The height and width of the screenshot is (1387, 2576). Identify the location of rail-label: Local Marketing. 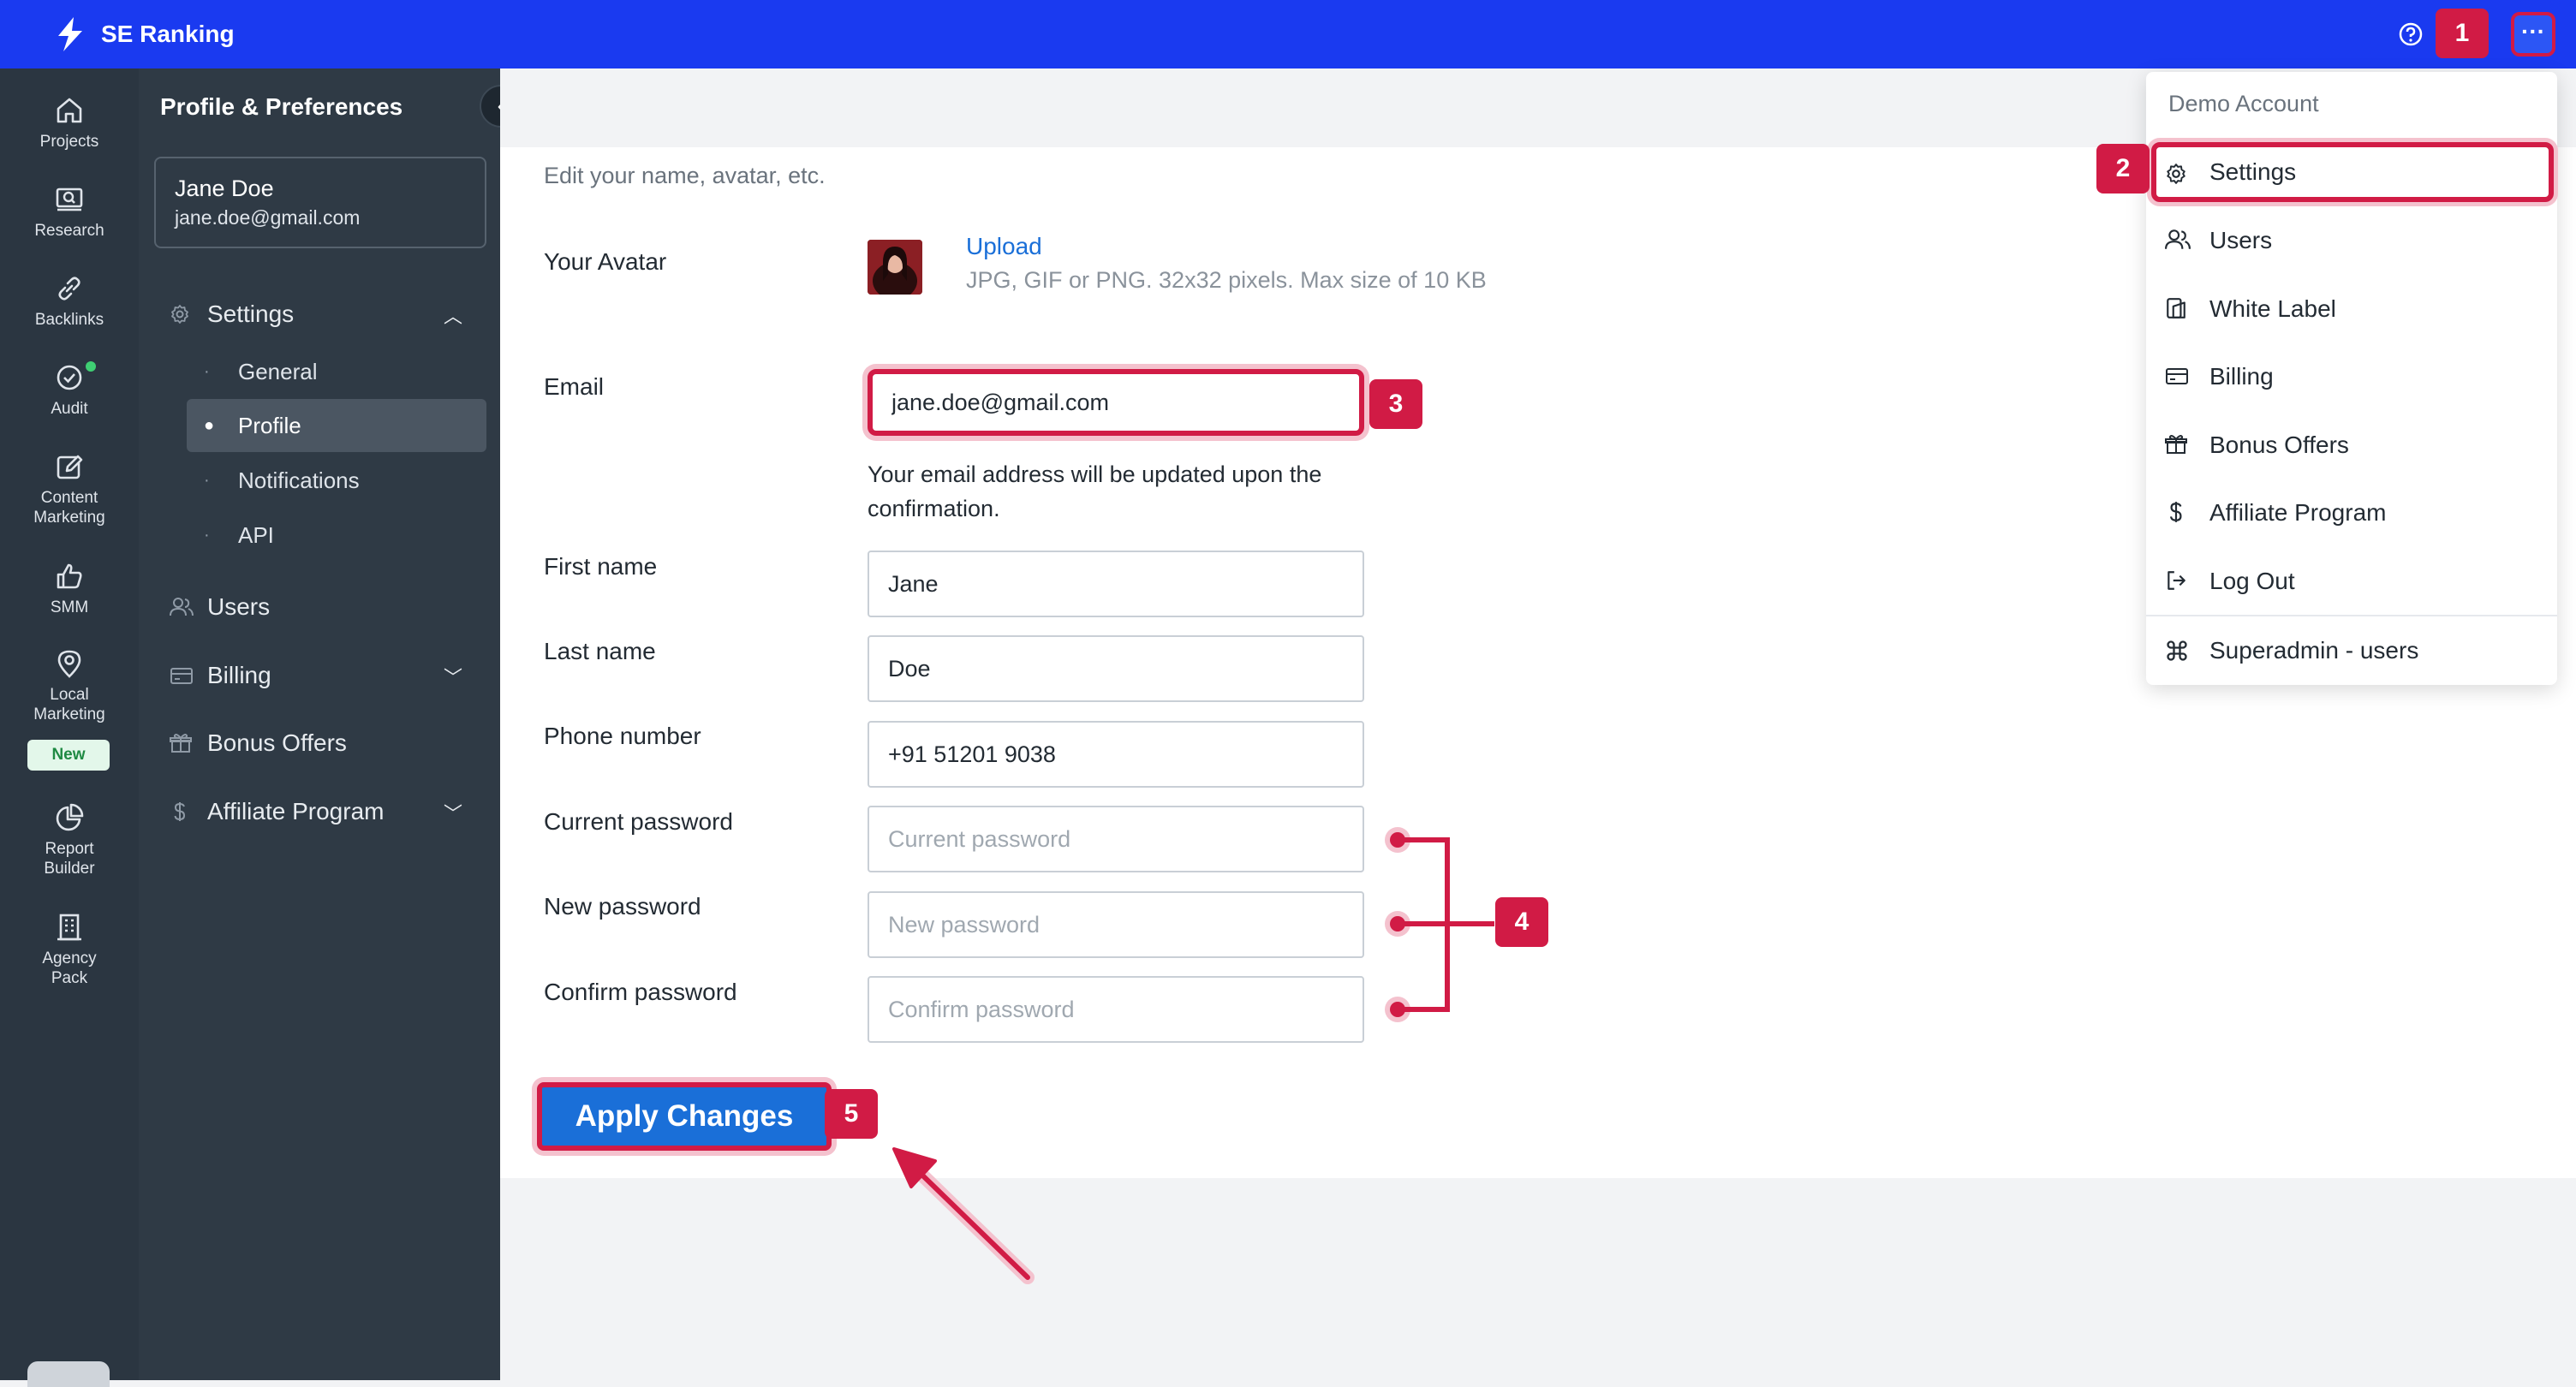
(69, 704).